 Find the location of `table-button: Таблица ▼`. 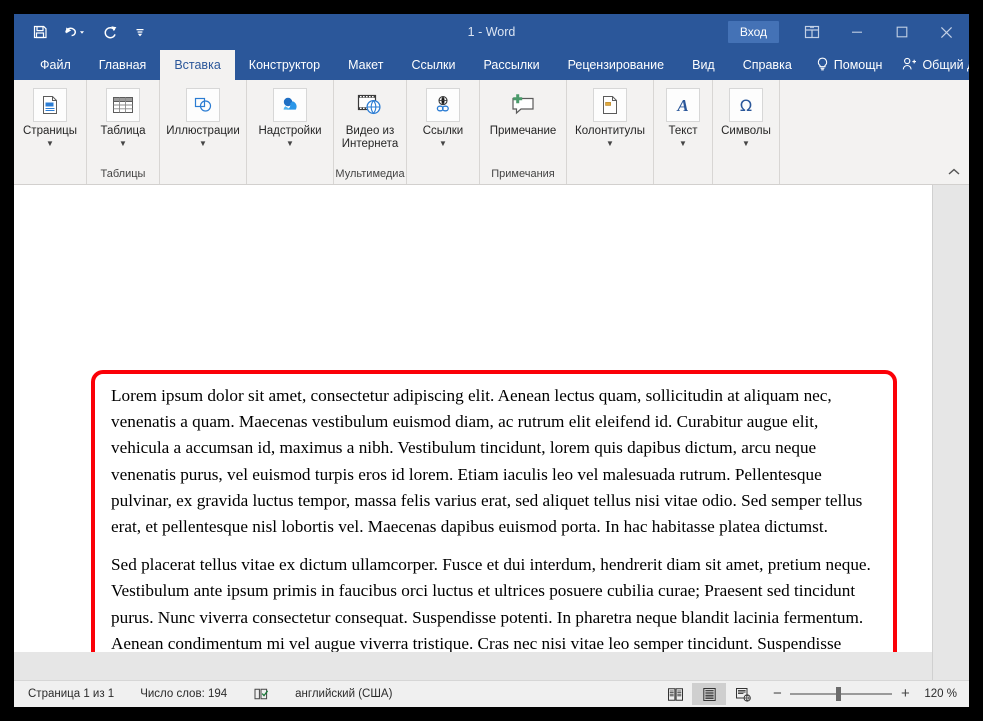

table-button: Таблица ▼ is located at coordinates (123, 116).